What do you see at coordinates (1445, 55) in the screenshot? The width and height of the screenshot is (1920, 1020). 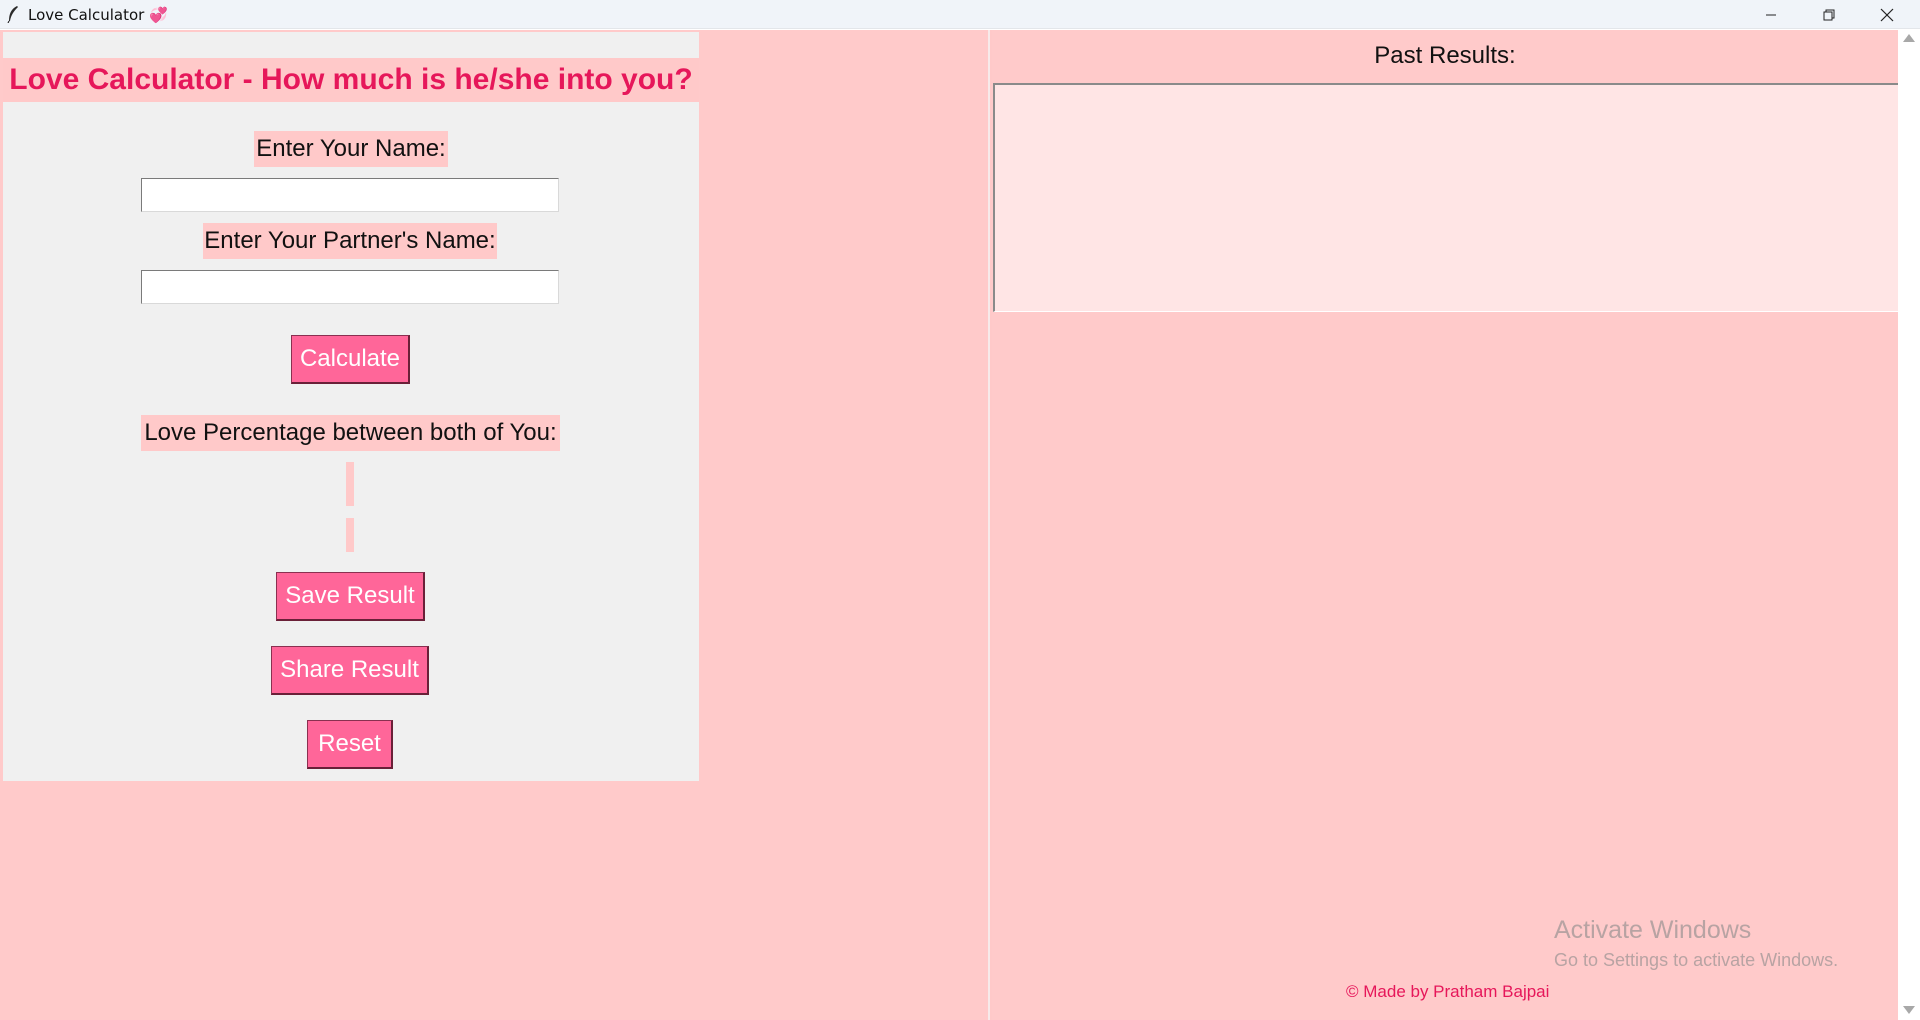 I see `past-results-title: Past Results:` at bounding box center [1445, 55].